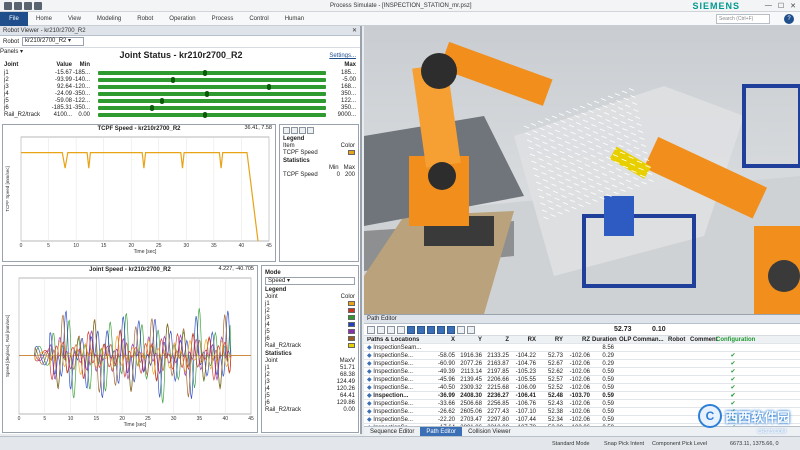 Image resolution: width=800 pixels, height=450 pixels. Describe the element at coordinates (443, 340) in the screenshot. I see `column-header: X` at that location.